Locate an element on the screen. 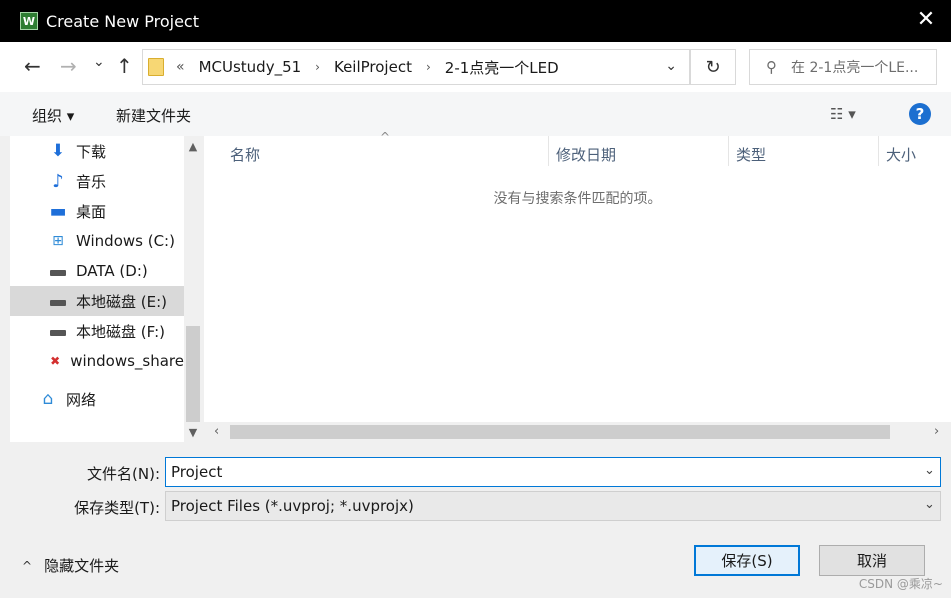 This screenshot has height=598, width=951. sort-ascending-icon: ^ is located at coordinates (385, 137).